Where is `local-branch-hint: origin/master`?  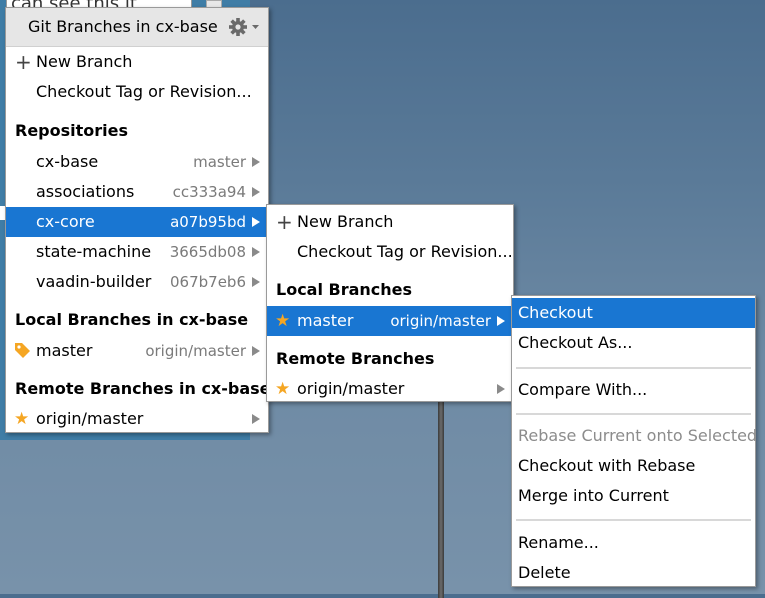 local-branch-hint: origin/master is located at coordinates (195, 351).